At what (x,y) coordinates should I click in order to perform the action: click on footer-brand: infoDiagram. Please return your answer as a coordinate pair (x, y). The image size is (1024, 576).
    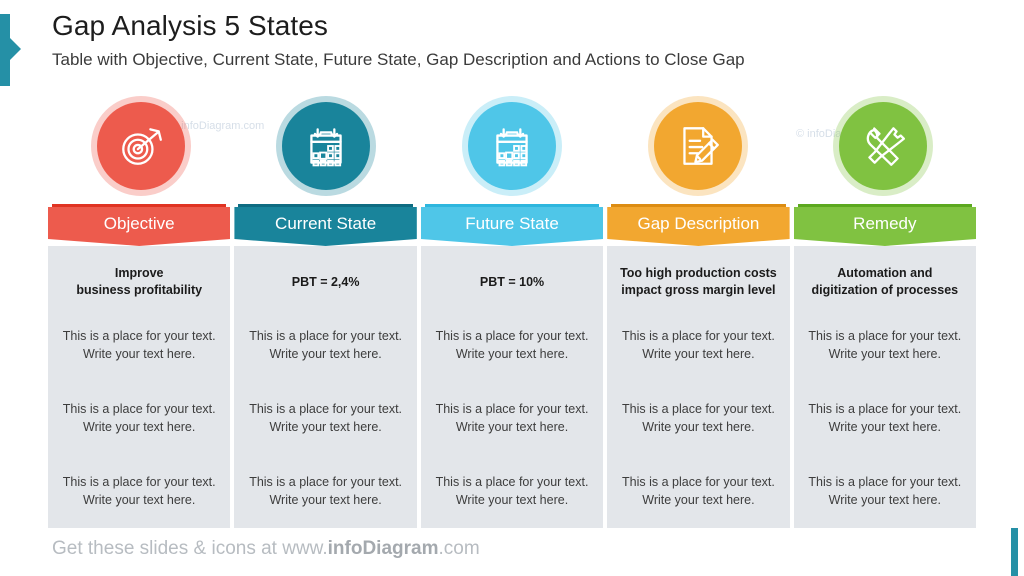
    Looking at the image, I should click on (383, 548).